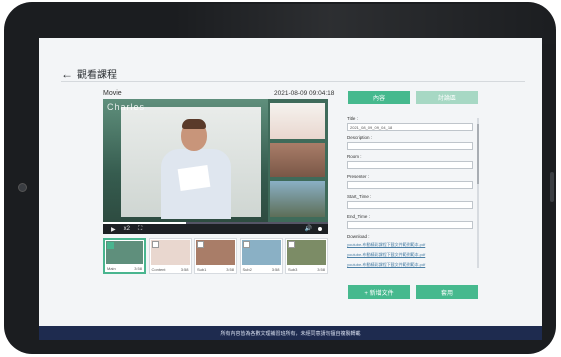  I want to click on volume-icon: 🔊, so click(308, 228).